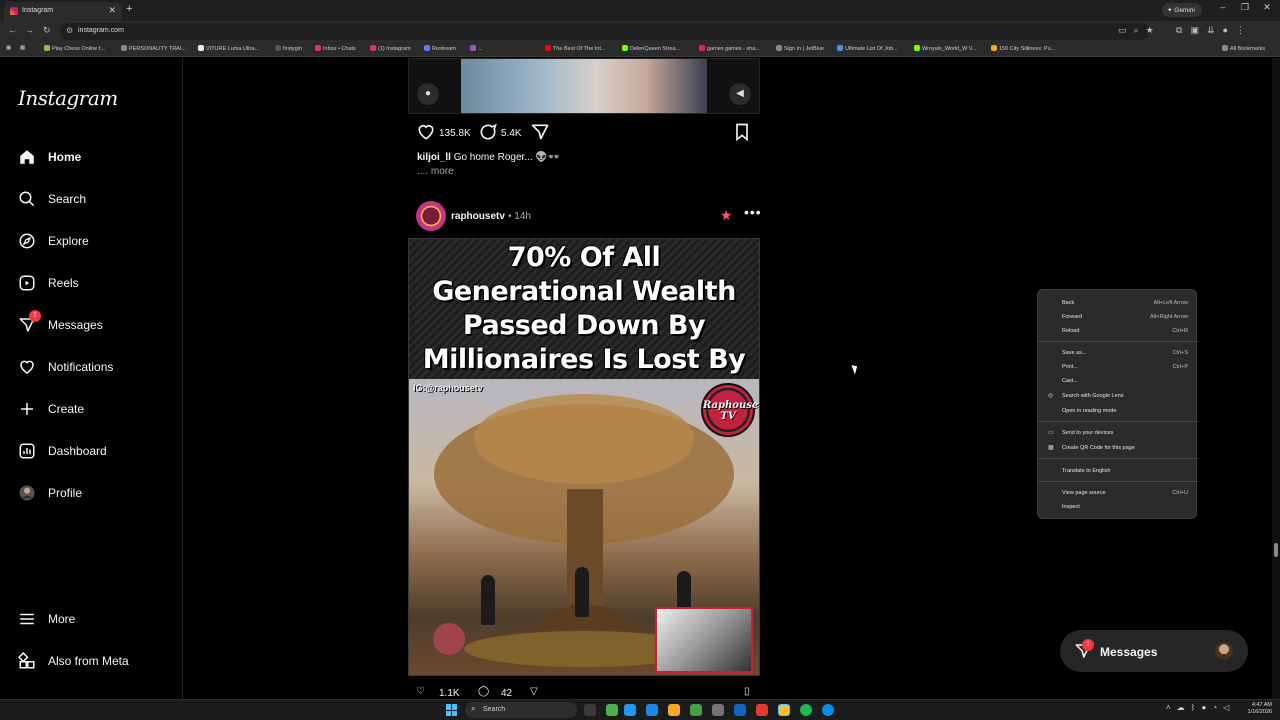 The height and width of the screenshot is (720, 1280). I want to click on task-view-icon, so click(590, 710).